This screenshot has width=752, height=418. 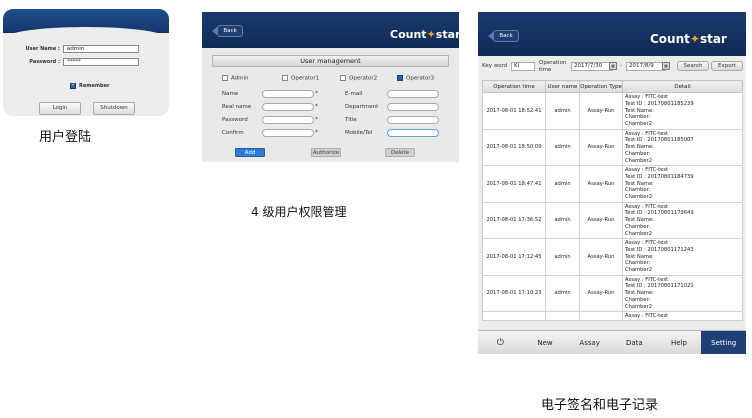 I want to click on tab-new: New, so click(x=545, y=342).